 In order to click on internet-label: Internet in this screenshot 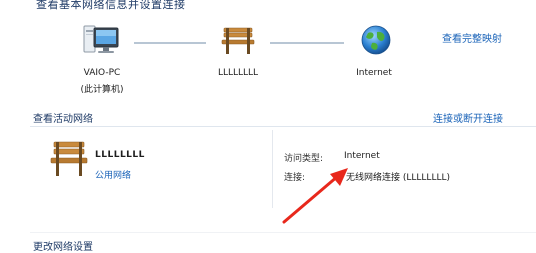, I will do `click(374, 73)`.